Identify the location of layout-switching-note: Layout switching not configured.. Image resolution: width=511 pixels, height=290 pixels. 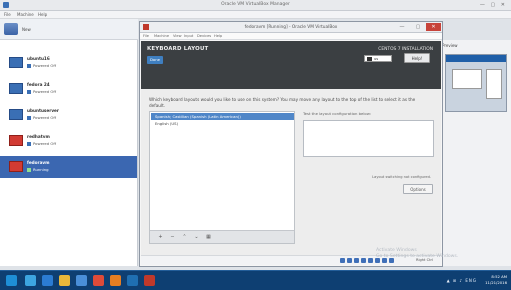
(401, 177).